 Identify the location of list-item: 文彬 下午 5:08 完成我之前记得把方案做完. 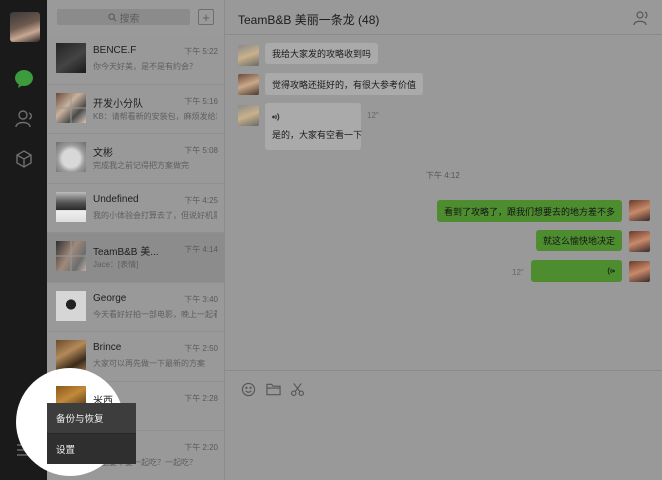
(135, 159).